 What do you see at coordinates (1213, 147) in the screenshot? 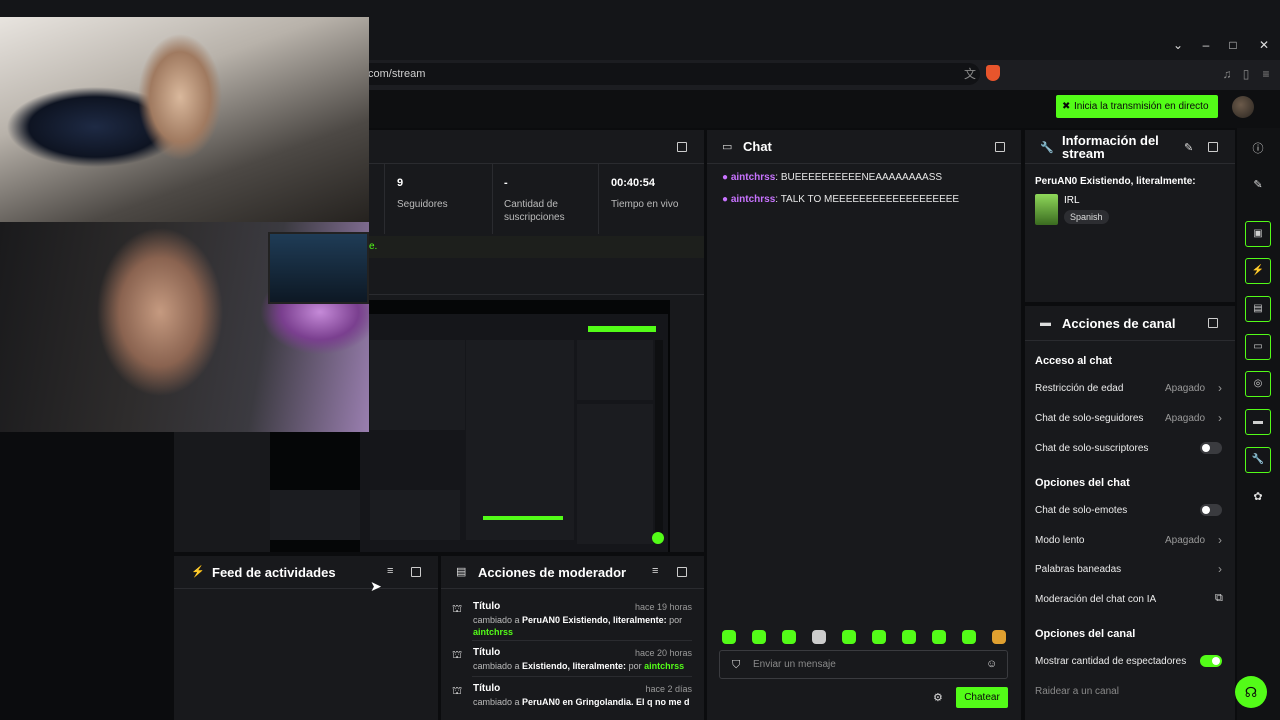
I see `expand-info-icon` at bounding box center [1213, 147].